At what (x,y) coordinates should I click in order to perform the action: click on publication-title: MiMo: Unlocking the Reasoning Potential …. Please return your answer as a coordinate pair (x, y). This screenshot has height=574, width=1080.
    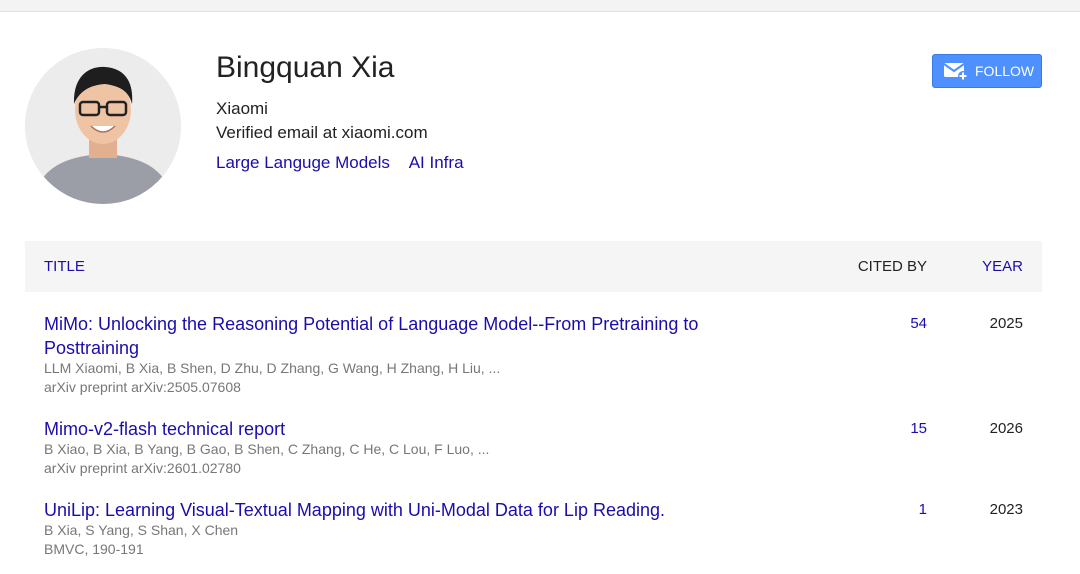
    Looking at the image, I should click on (409, 336).